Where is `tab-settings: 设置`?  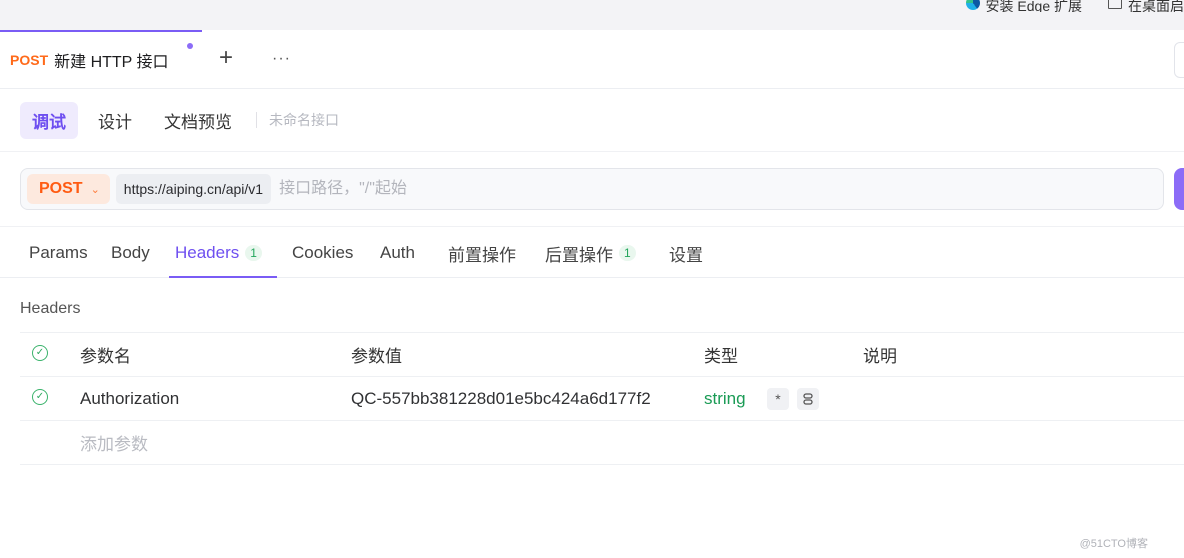
tab-settings: 设置 is located at coordinates (686, 253).